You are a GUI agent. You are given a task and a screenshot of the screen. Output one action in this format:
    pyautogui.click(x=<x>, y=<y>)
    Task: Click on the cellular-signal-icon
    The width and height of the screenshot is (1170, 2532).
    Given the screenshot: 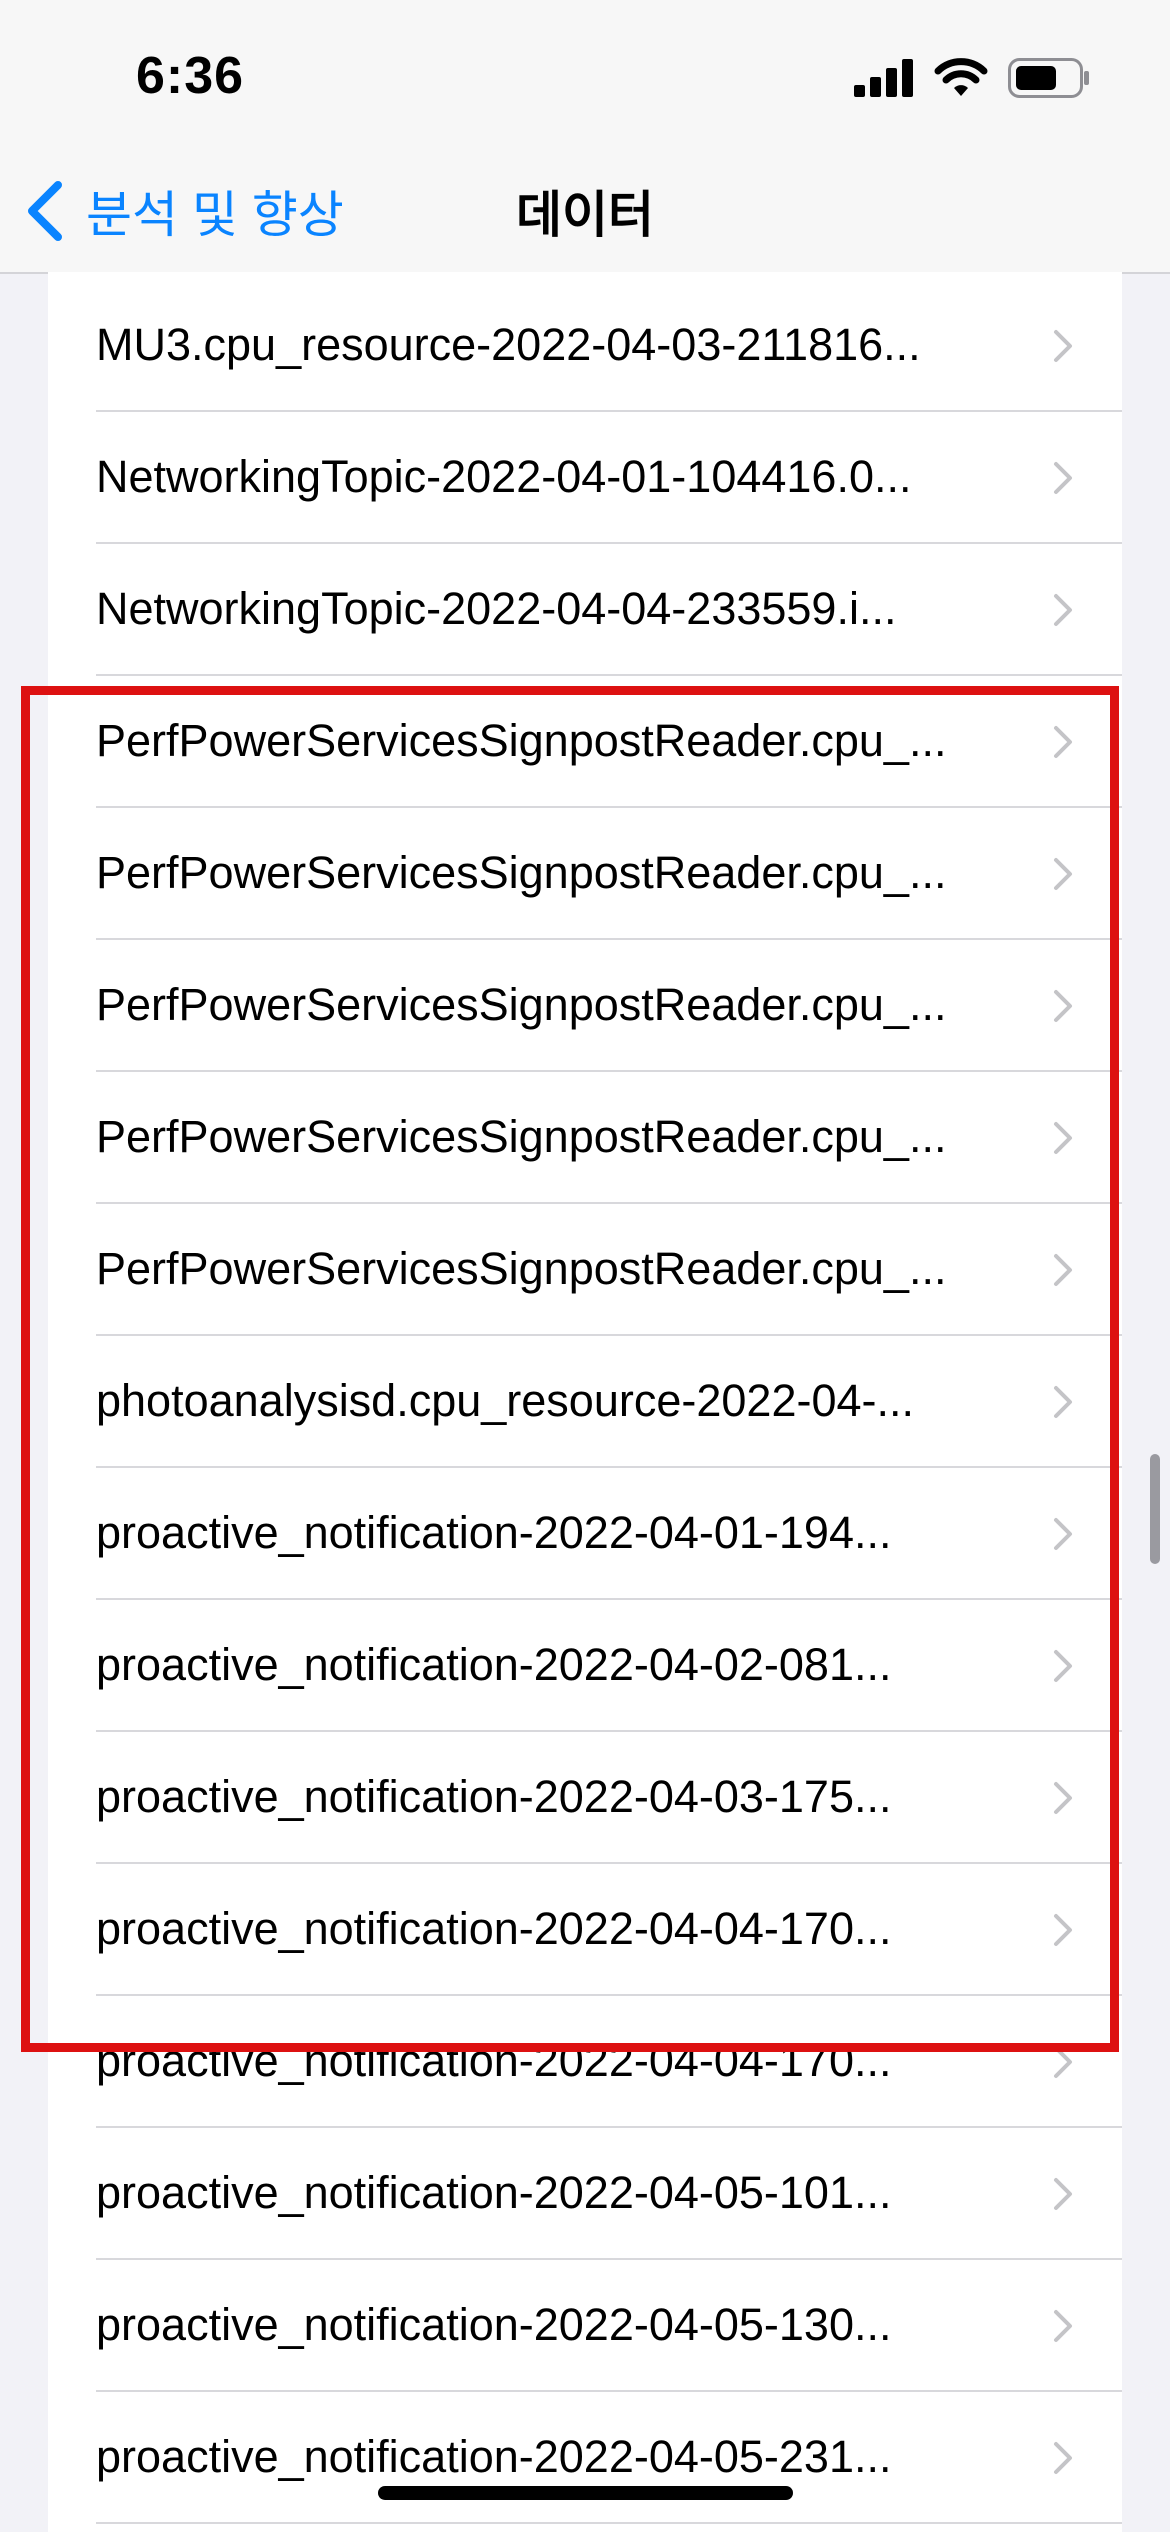 What is the action you would take?
    pyautogui.click(x=883, y=78)
    